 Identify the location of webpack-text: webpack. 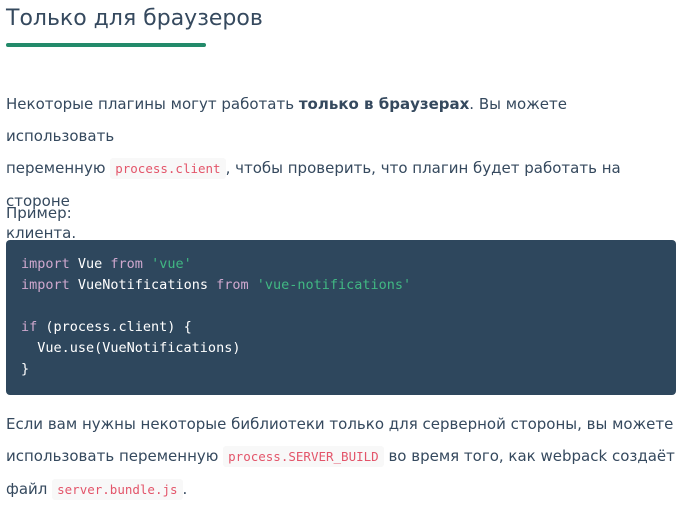
(574, 456).